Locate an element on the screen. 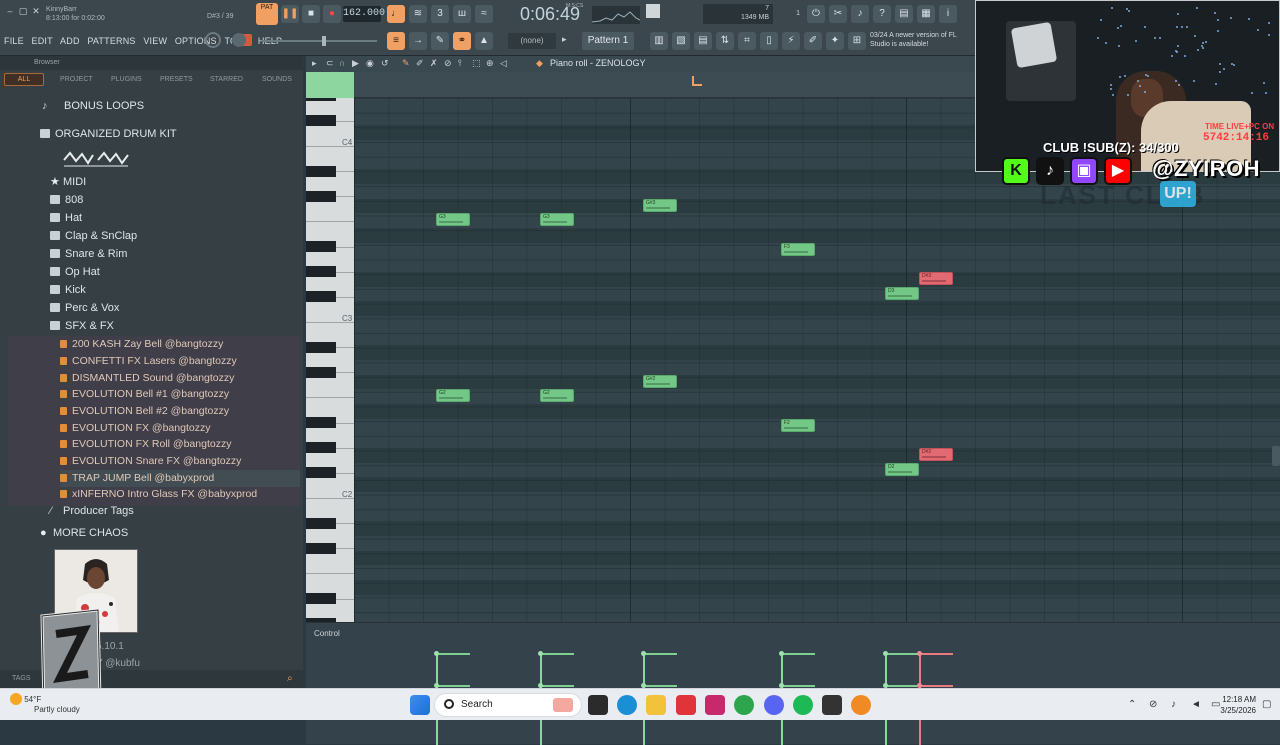  system-clock: 12:18 AM 3/25/2026 is located at coordinates (1226, 705).